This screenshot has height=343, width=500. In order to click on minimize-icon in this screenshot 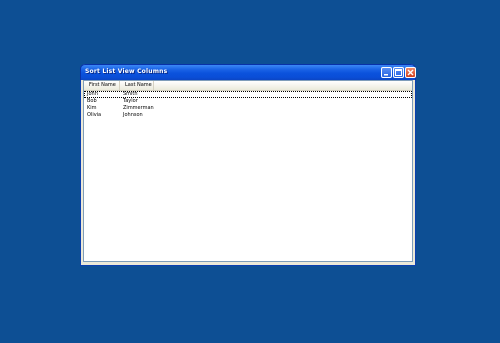, I will do `click(386, 75)`.